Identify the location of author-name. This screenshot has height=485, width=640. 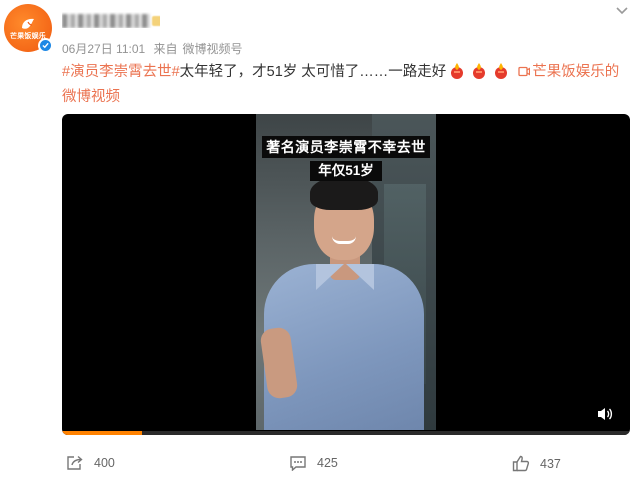
(111, 20).